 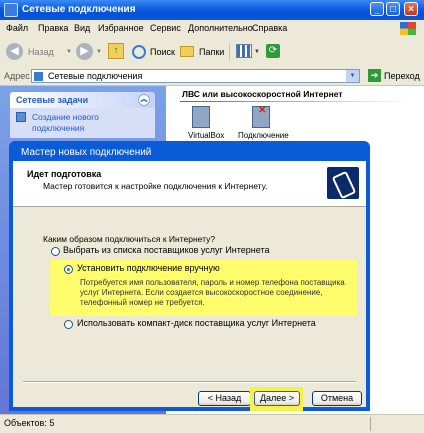 I want to click on search-button: Поиск, so click(x=155, y=52).